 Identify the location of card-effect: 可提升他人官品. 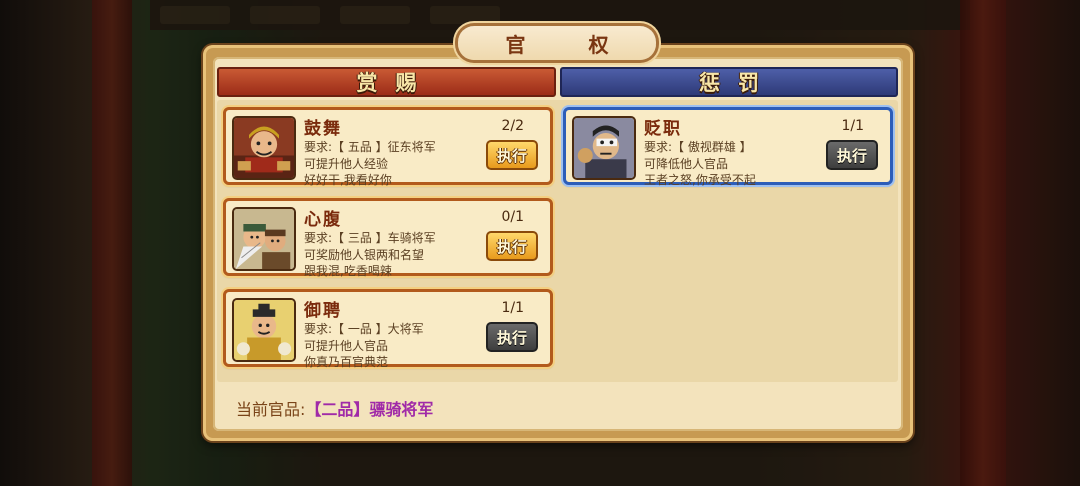
(346, 346).